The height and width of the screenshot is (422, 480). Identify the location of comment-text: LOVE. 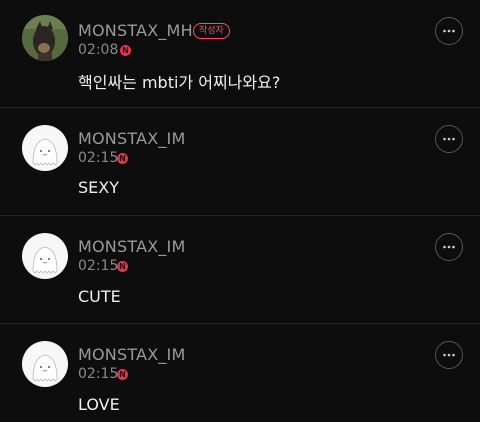
(99, 404).